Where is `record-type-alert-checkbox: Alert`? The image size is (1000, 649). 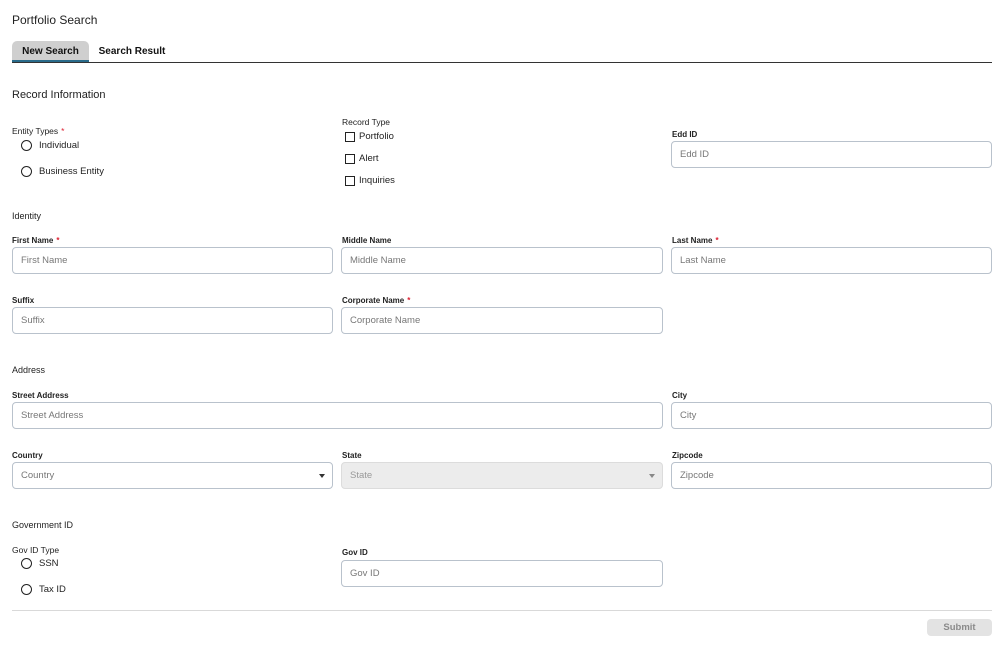 record-type-alert-checkbox: Alert is located at coordinates (362, 158).